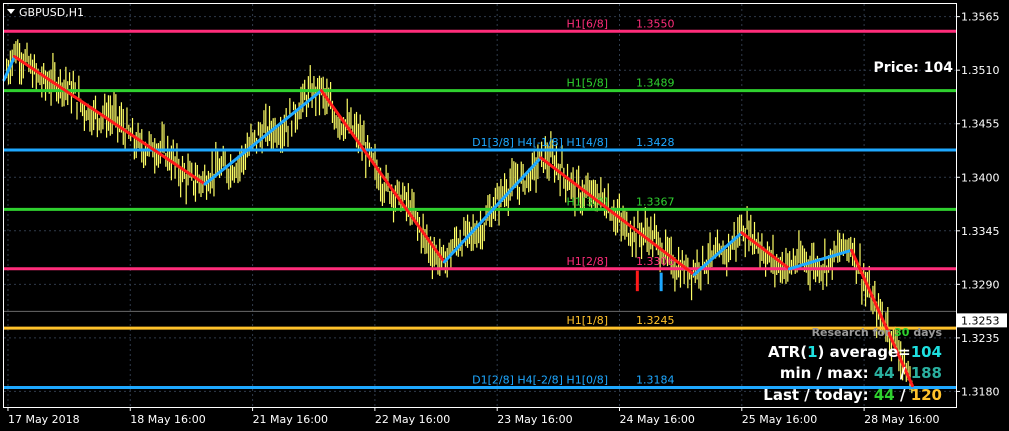 This screenshot has height=431, width=1009. Describe the element at coordinates (927, 332) in the screenshot. I see `research-suffix: days` at that location.